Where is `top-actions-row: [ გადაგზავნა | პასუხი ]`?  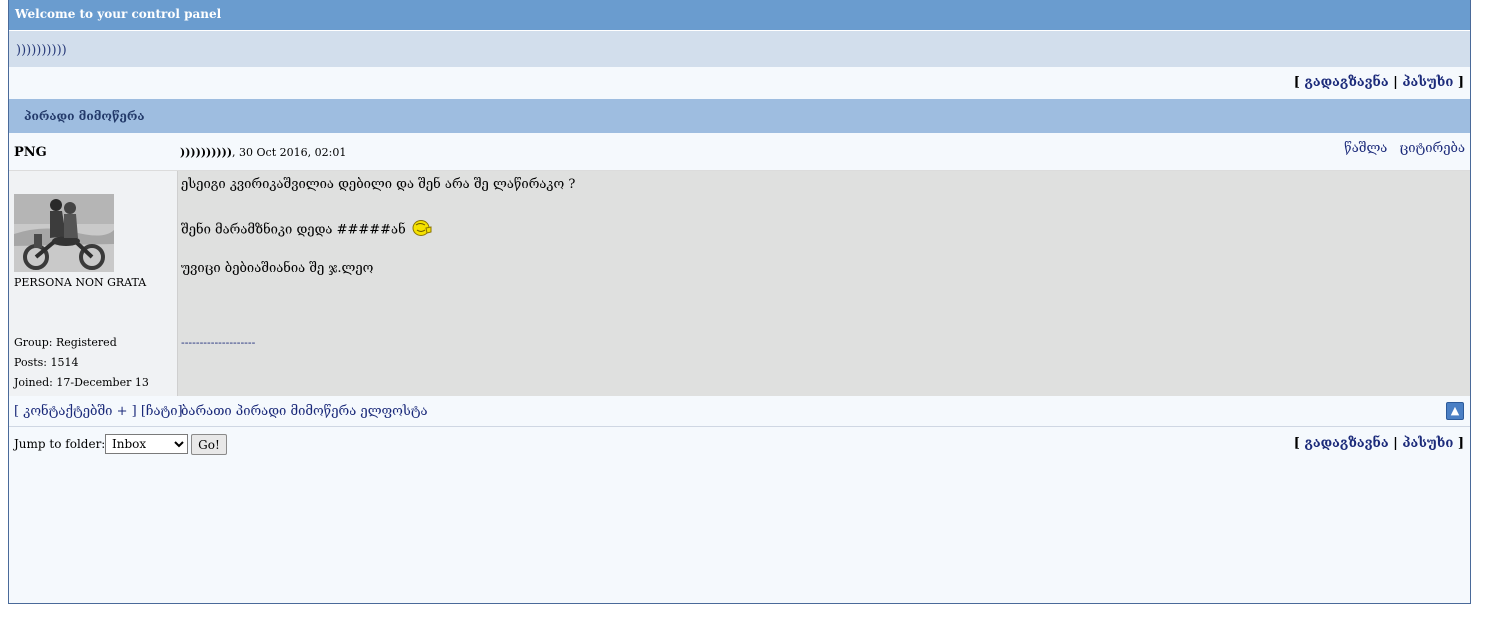 top-actions-row: [ გადაგზავნა | პასუხი ] is located at coordinates (739, 83).